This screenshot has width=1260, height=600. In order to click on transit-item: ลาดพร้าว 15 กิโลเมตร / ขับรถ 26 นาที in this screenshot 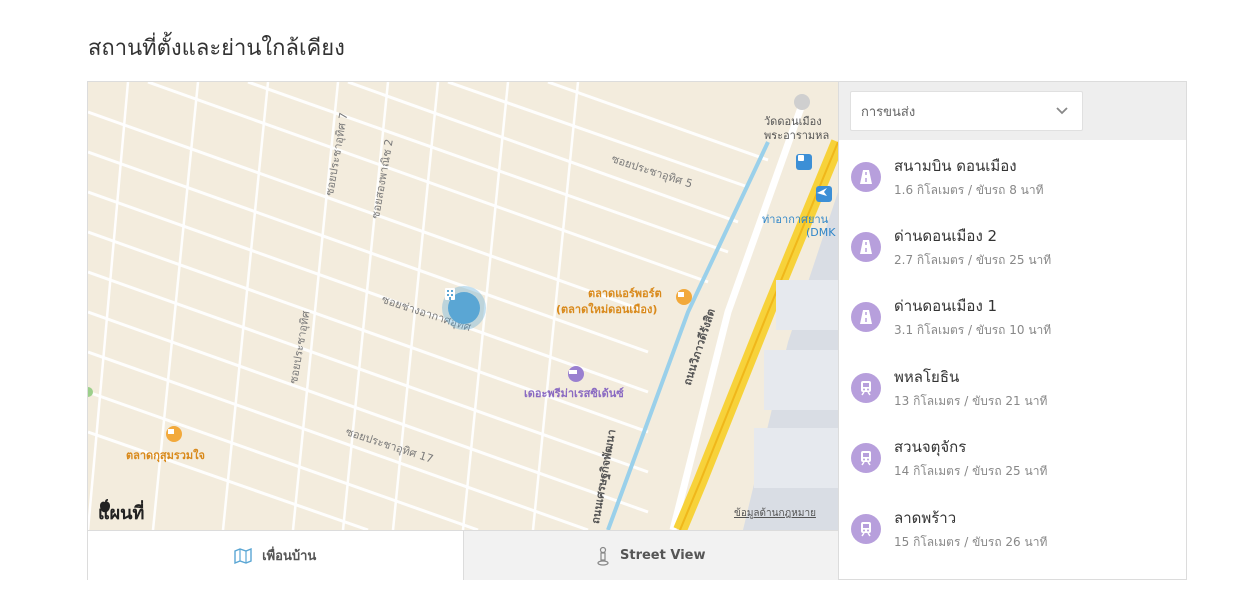, I will do `click(1013, 527)`.